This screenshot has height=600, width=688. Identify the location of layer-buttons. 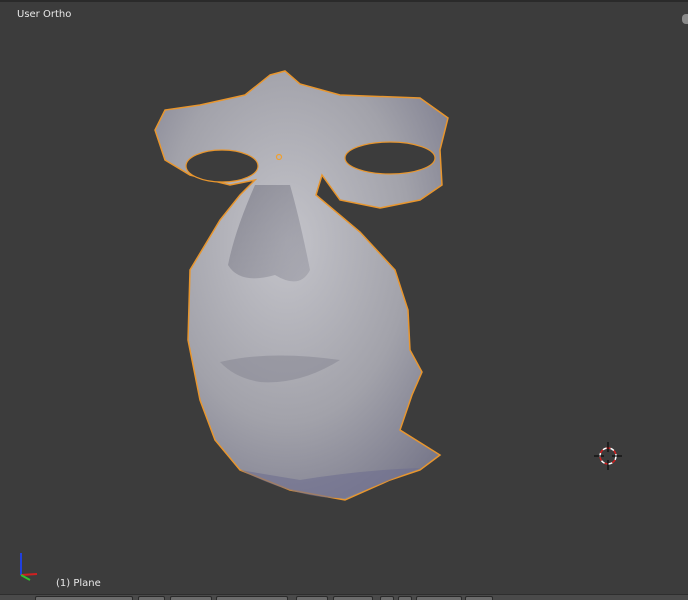
(353, 598).